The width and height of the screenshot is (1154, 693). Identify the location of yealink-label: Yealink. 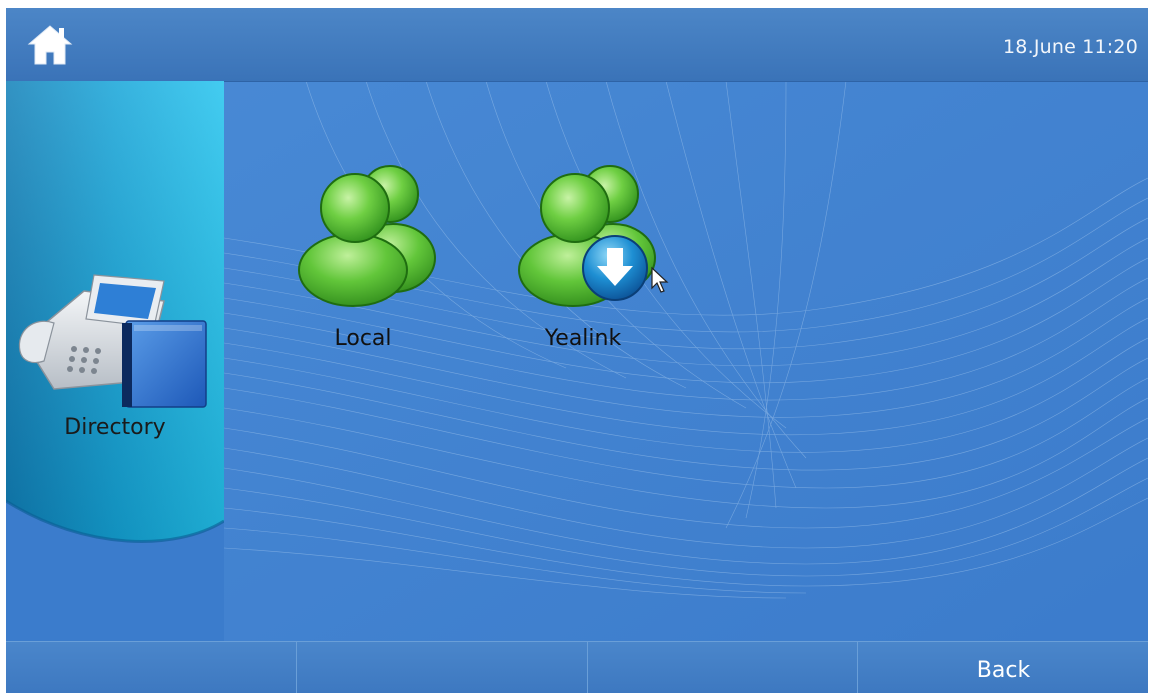
(583, 338).